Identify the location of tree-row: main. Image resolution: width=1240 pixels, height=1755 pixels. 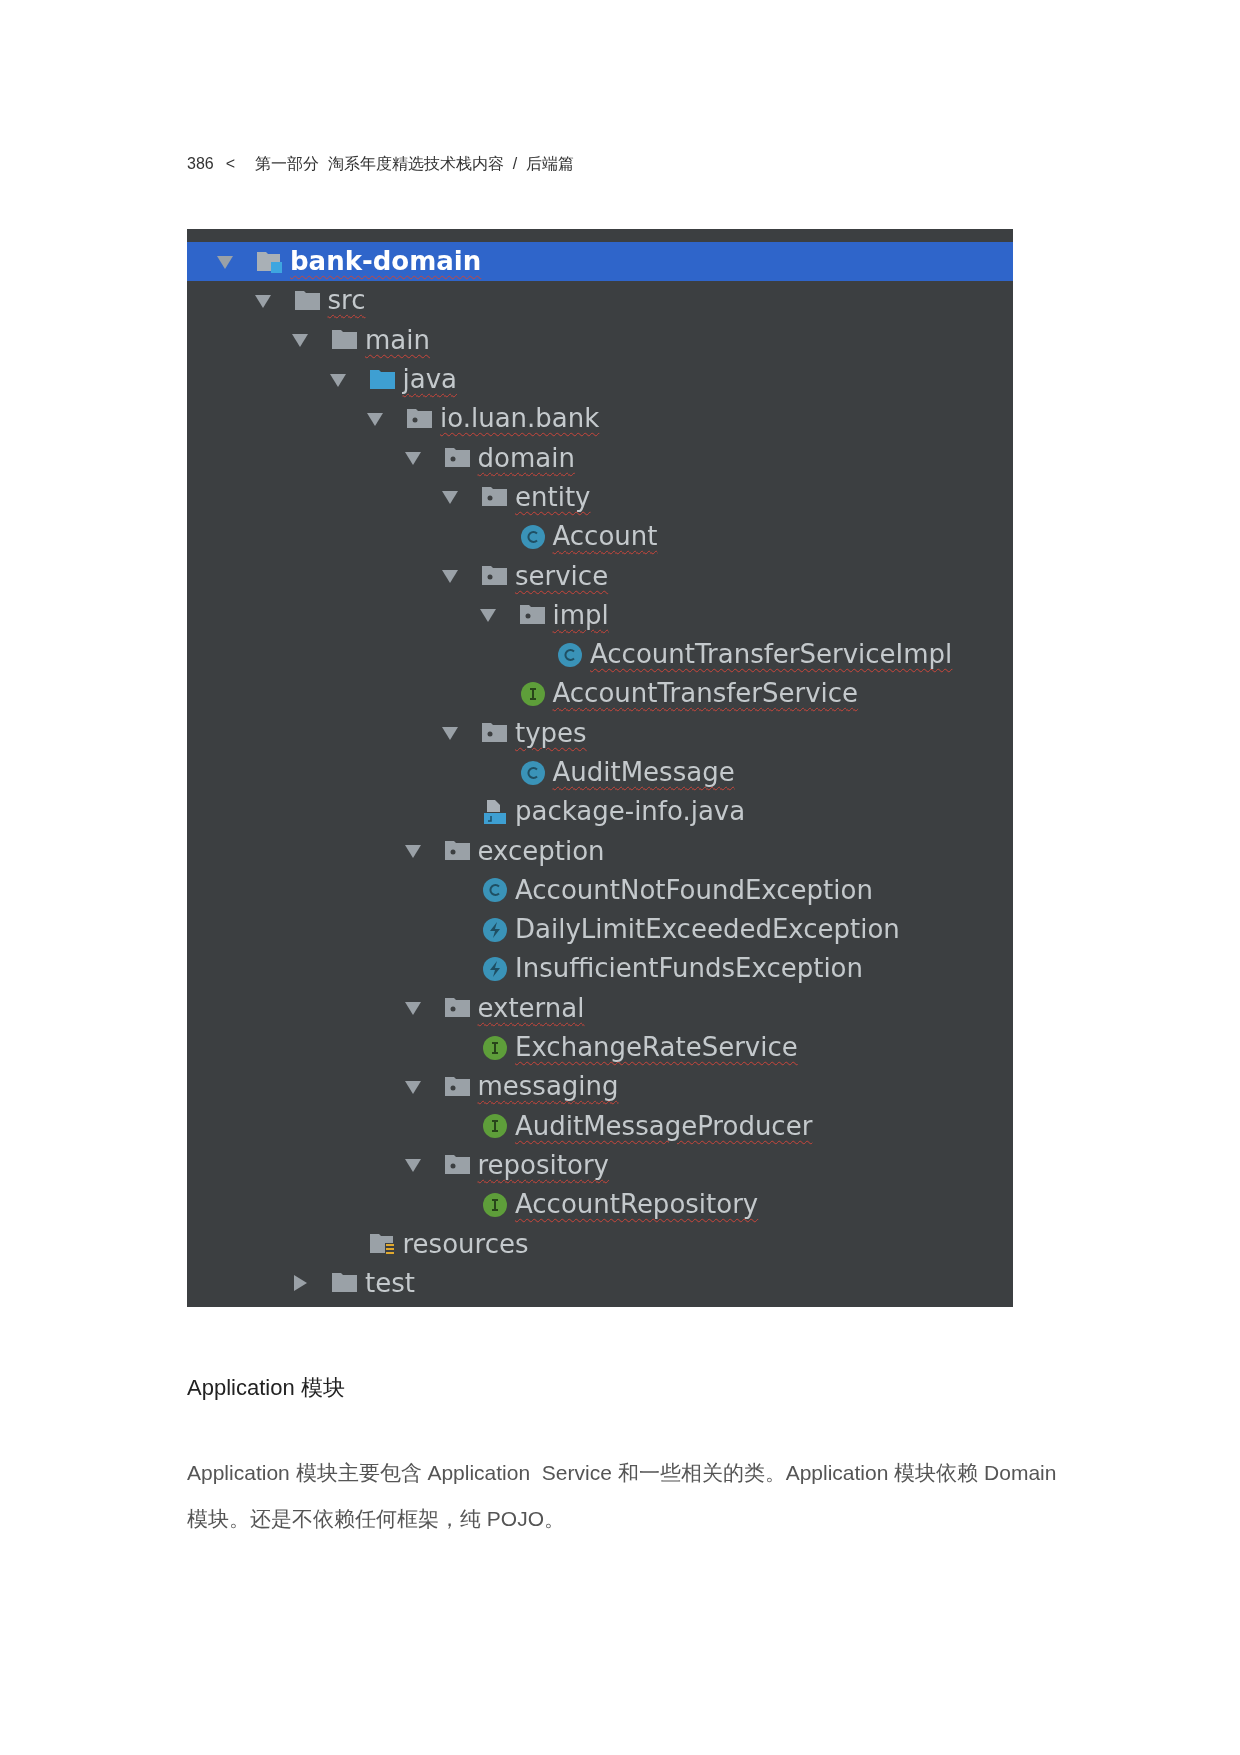
(600, 340).